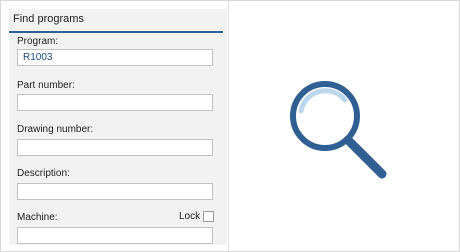  Describe the element at coordinates (115, 57) in the screenshot. I see `program-field` at that location.